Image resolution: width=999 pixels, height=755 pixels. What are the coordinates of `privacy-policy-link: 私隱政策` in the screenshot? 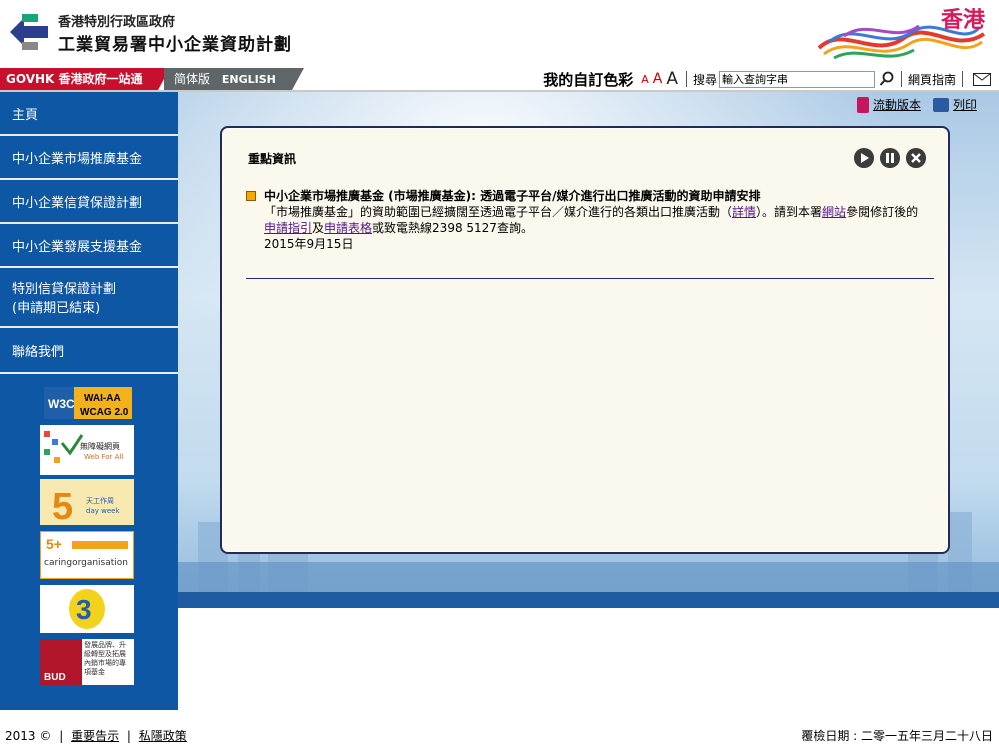 It's located at (163, 736).